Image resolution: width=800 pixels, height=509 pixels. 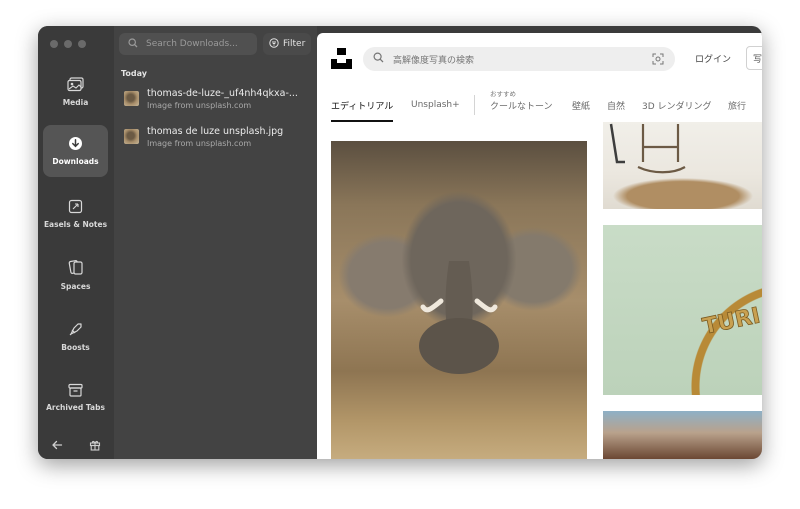 I want to click on sidebar-item-label: Media, so click(x=75, y=102).